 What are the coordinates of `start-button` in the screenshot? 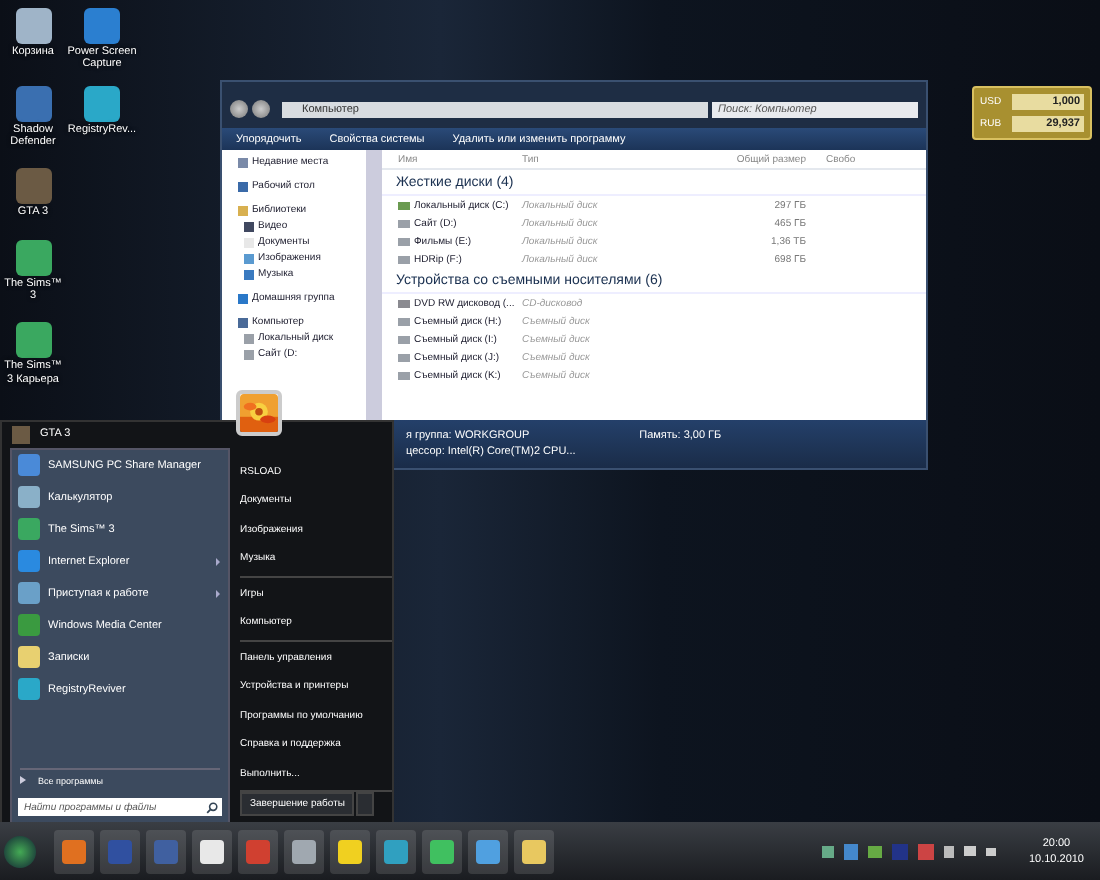 It's located at (20, 851).